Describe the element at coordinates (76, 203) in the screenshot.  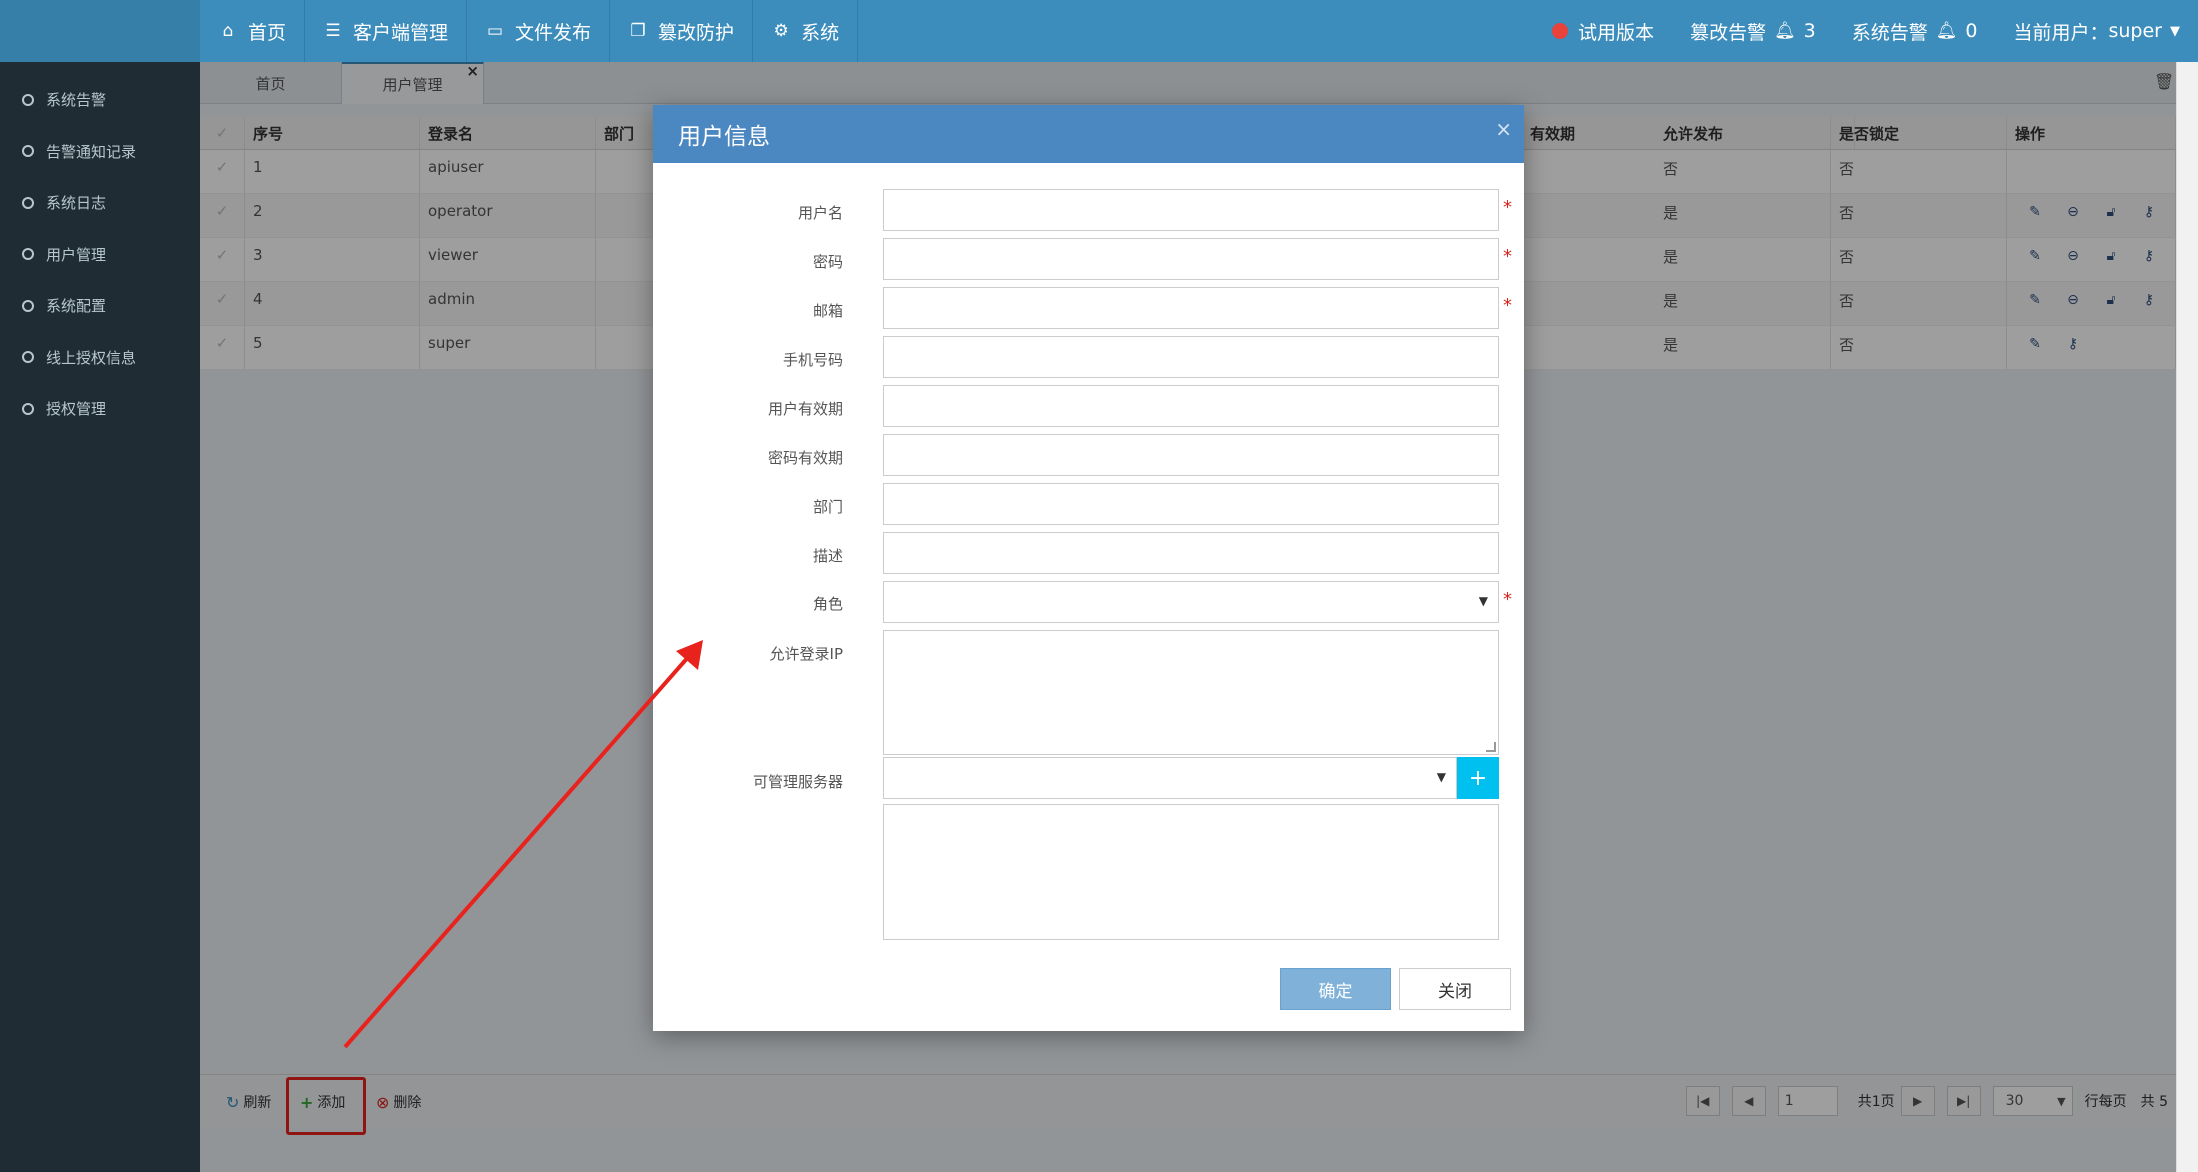
I see `sidebar-item-label: 系统日志` at that location.